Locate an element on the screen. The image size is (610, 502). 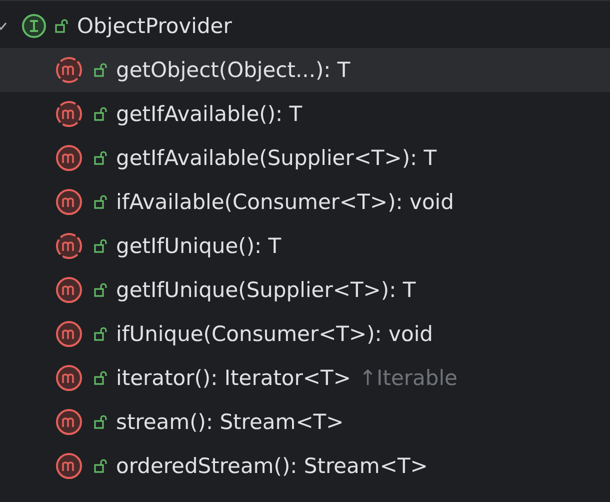
method-signature: getIfUnique(Supplier<T>): T is located at coordinates (266, 290).